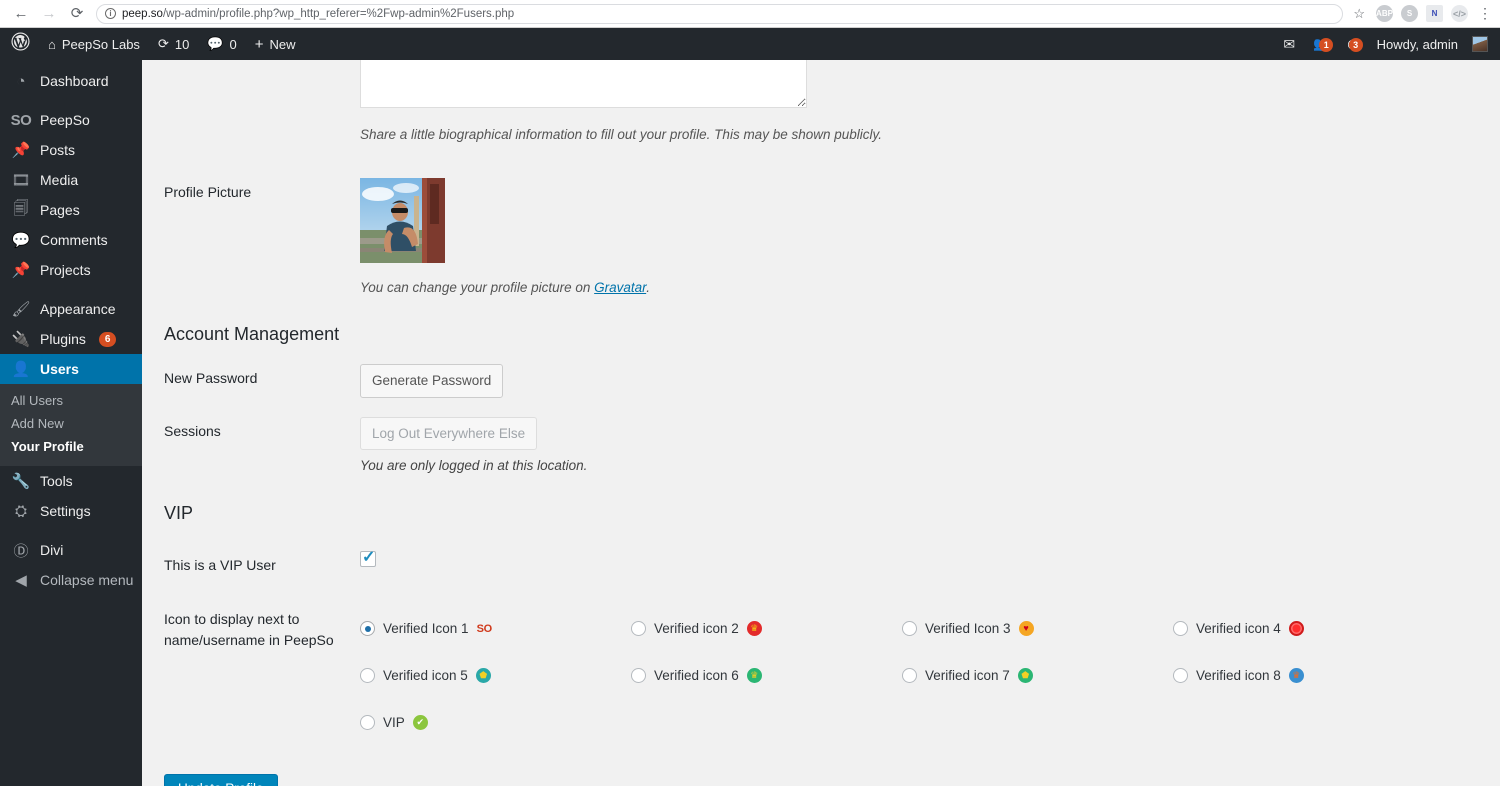  What do you see at coordinates (275, 44) in the screenshot?
I see `new-content-menu: + New` at bounding box center [275, 44].